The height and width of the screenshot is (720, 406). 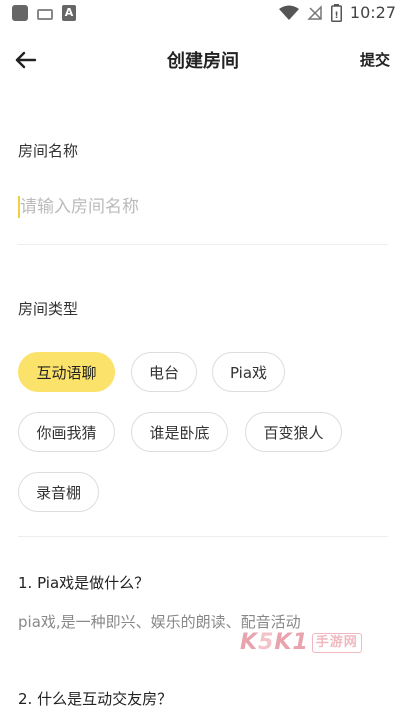 What do you see at coordinates (58, 492) in the screenshot?
I see `room-type-option-recording-studio: 录音棚` at bounding box center [58, 492].